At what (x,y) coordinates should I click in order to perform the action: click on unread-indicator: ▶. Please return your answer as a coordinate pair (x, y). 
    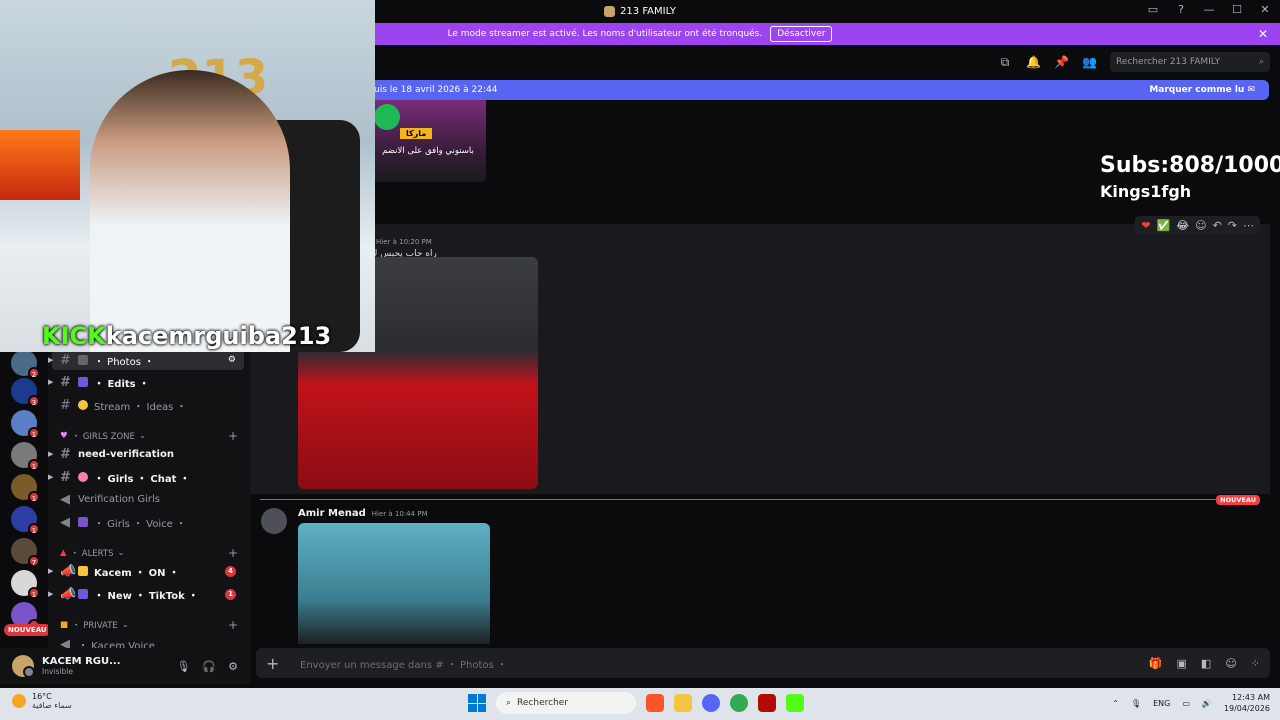
    Looking at the image, I should click on (51, 382).